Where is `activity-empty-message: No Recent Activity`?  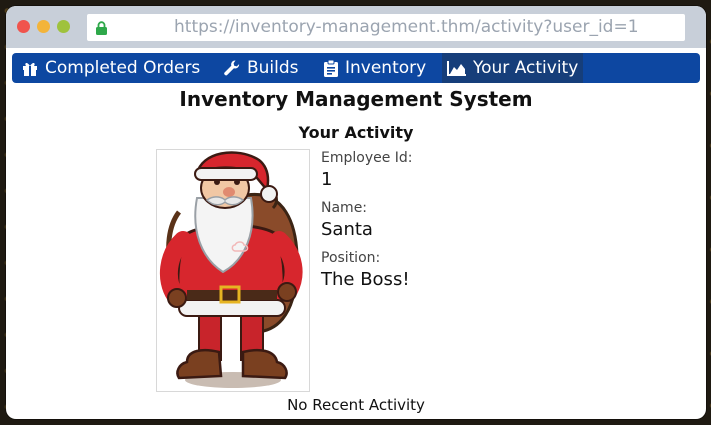
activity-empty-message: No Recent Activity is located at coordinates (356, 405).